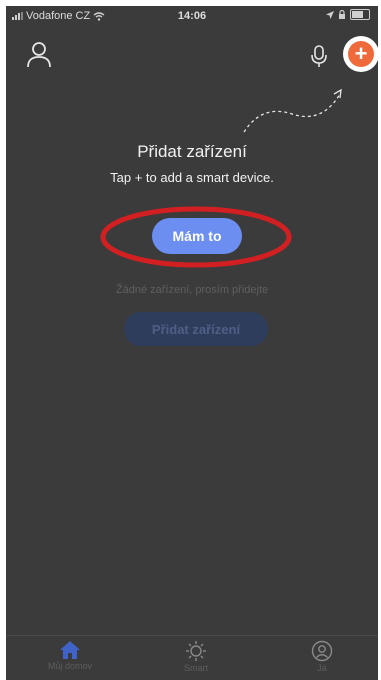  I want to click on status-indicators, so click(348, 14).